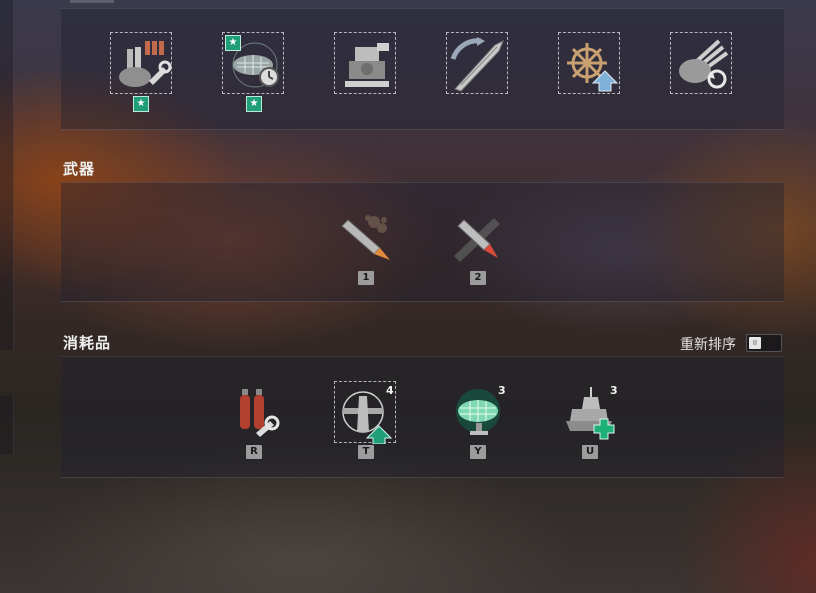  Describe the element at coordinates (7, 425) in the screenshot. I see `left-panel-edge-lower` at that location.